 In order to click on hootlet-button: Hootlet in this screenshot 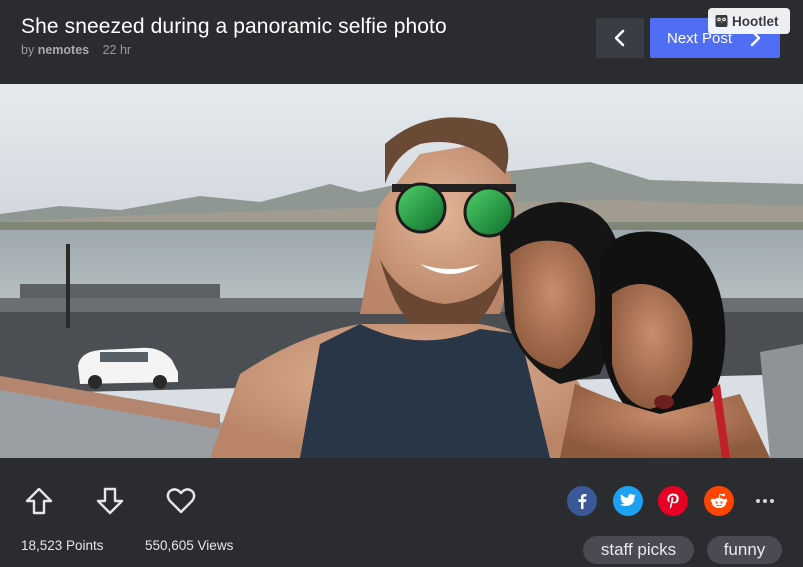, I will do `click(749, 21)`.